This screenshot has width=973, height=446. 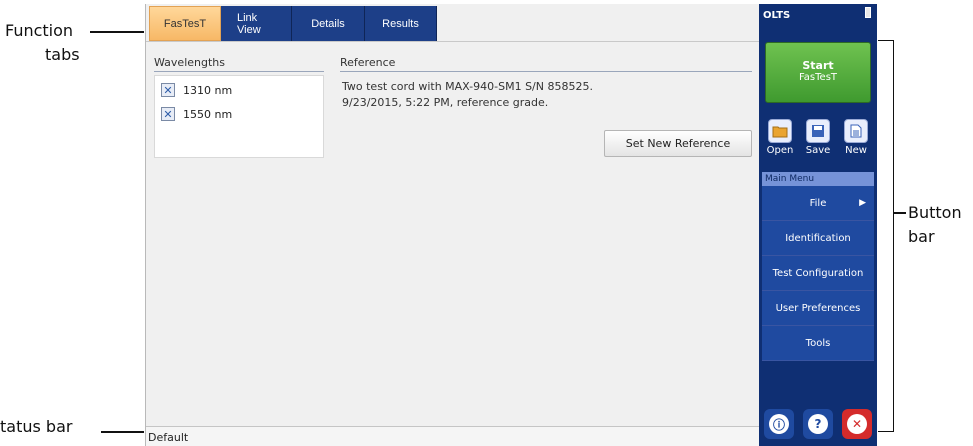 I want to click on menu-item-test-configuration: Test Configuration, so click(x=818, y=273).